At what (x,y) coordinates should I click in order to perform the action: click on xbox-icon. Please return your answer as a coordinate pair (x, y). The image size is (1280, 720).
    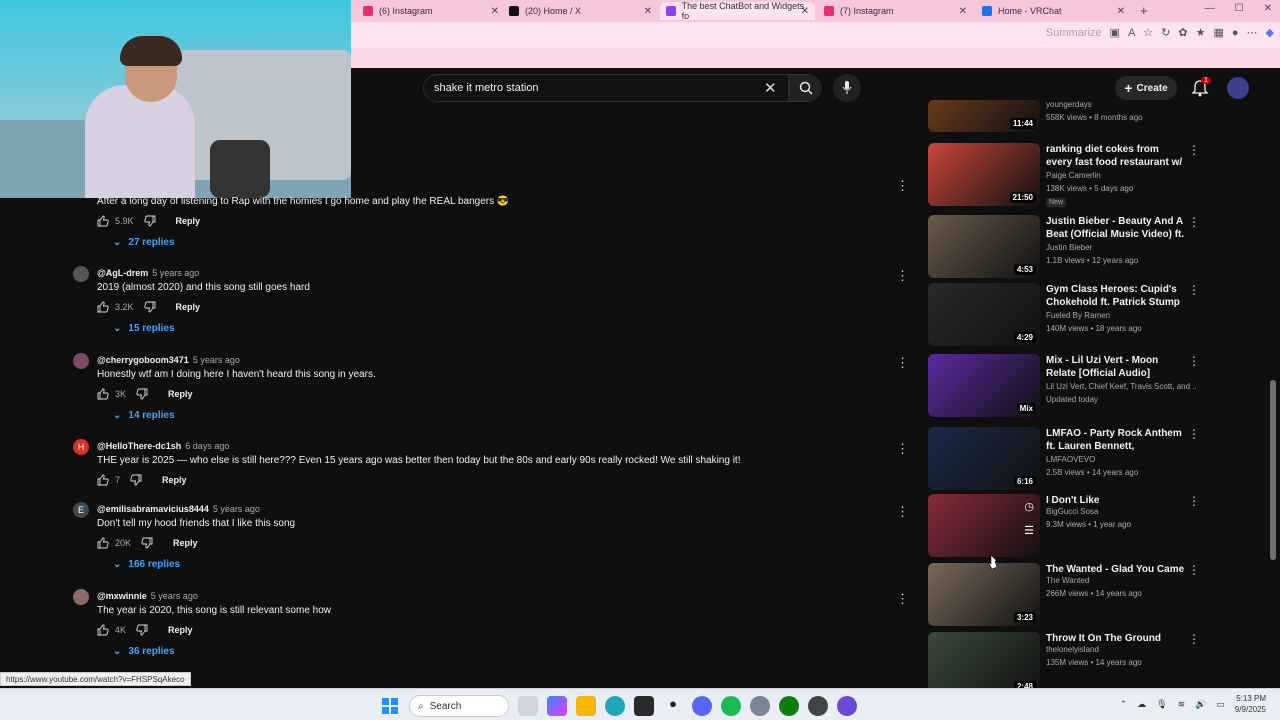
    Looking at the image, I should click on (789, 706).